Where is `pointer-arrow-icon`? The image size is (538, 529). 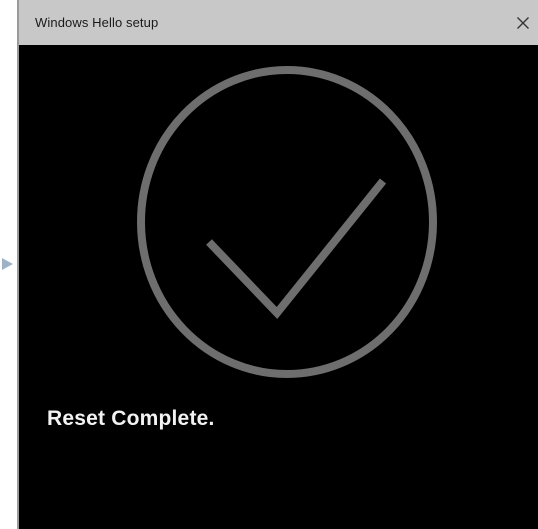
pointer-arrow-icon is located at coordinates (7, 264).